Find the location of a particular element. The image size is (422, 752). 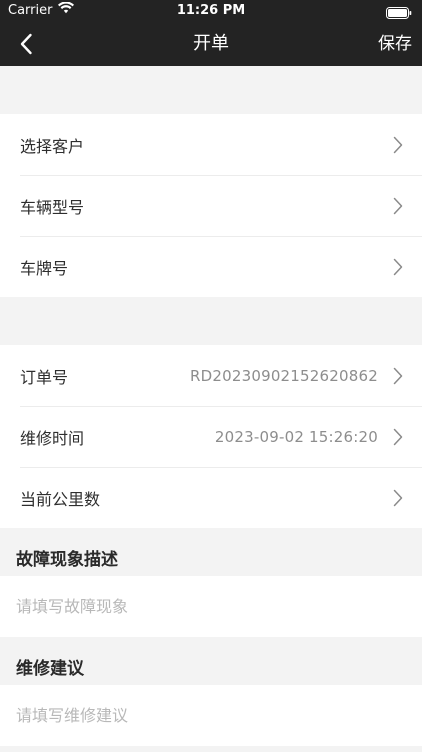

row-label: 车牌号 is located at coordinates (44, 268).